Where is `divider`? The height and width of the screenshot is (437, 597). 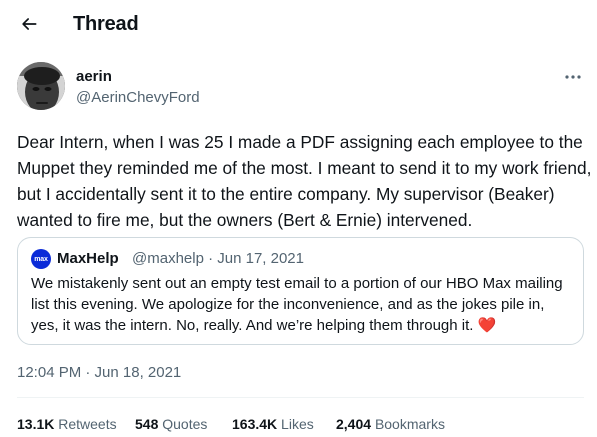
divider is located at coordinates (300, 397).